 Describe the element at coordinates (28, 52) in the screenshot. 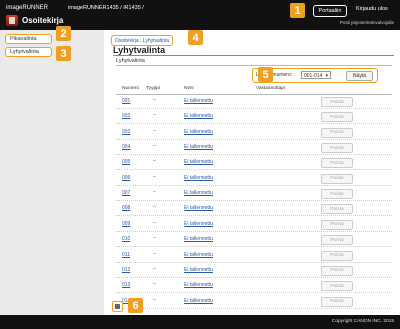

I see `sidebar-item-lyhytvalinta: Lyhytvalinta` at that location.